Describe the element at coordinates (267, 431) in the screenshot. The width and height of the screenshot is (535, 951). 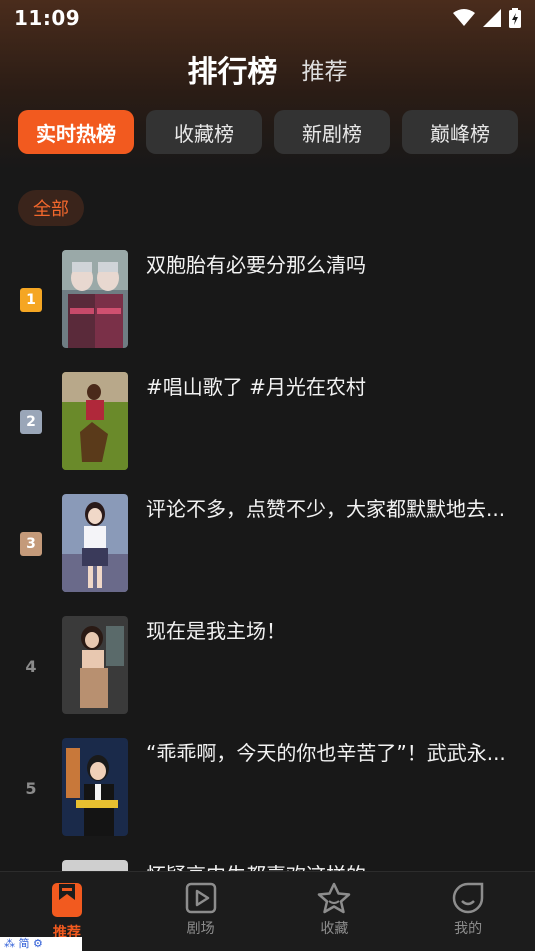
I see `list-item: 2 #唱山歌了 #月光在农村` at that location.